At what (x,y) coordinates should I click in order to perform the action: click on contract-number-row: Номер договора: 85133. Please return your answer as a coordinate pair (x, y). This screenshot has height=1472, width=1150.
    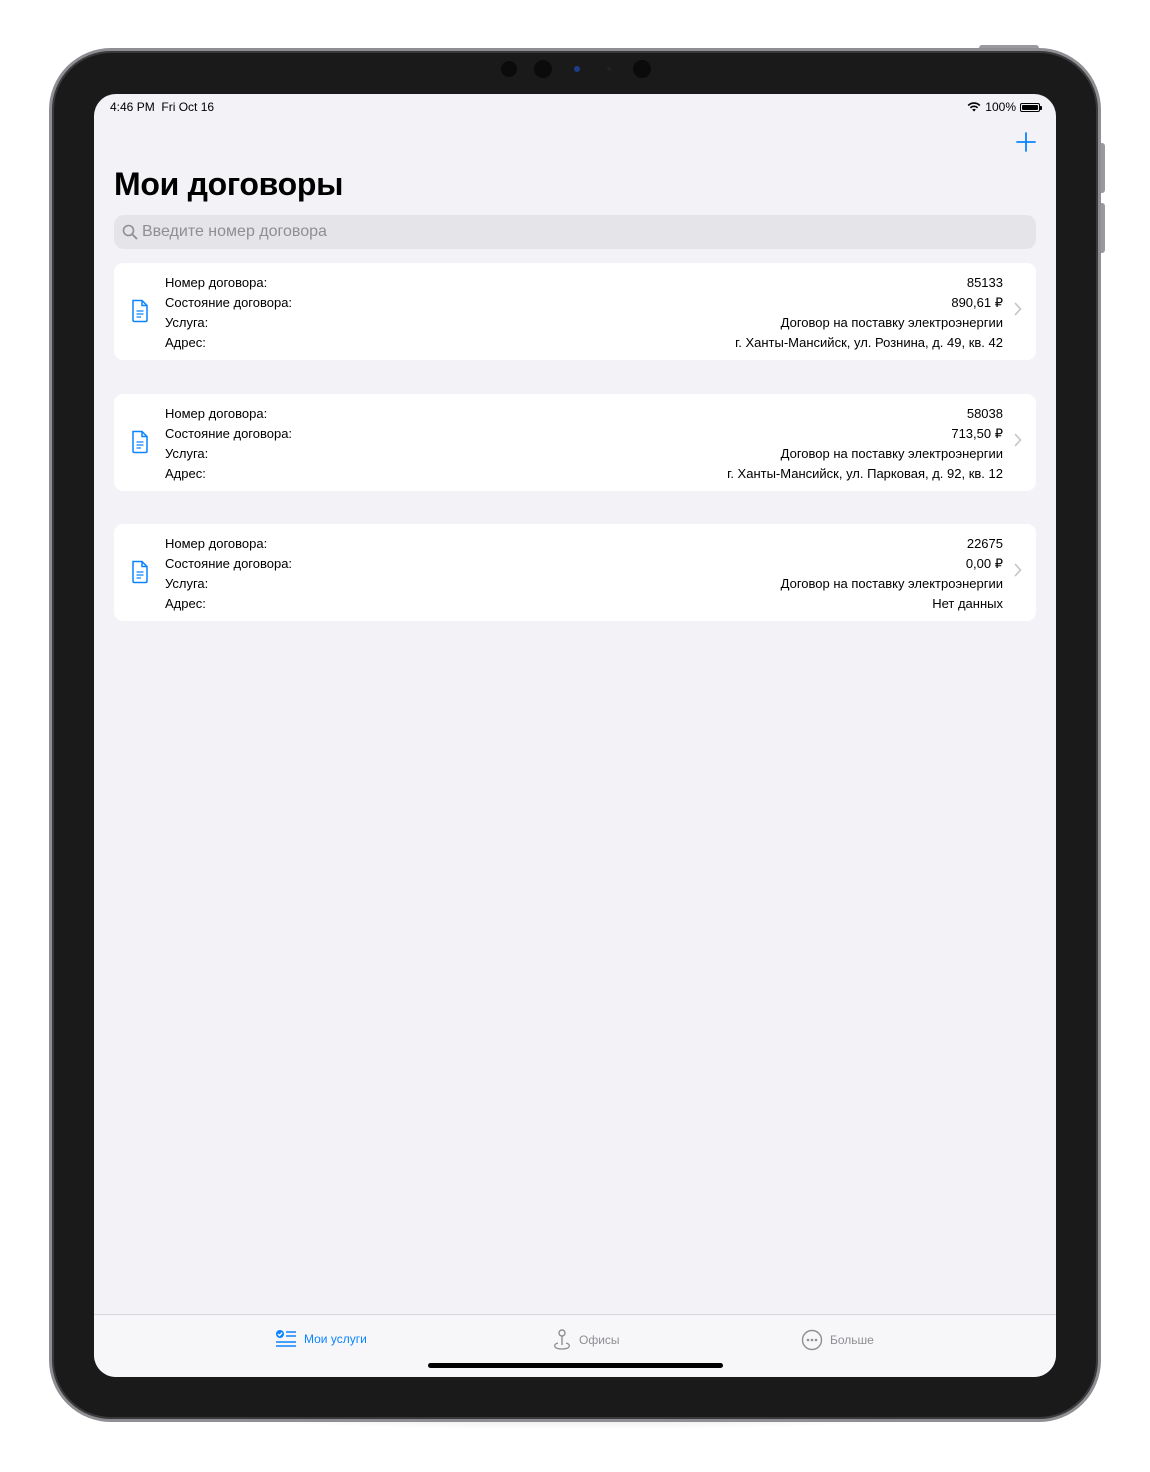
    Looking at the image, I should click on (584, 283).